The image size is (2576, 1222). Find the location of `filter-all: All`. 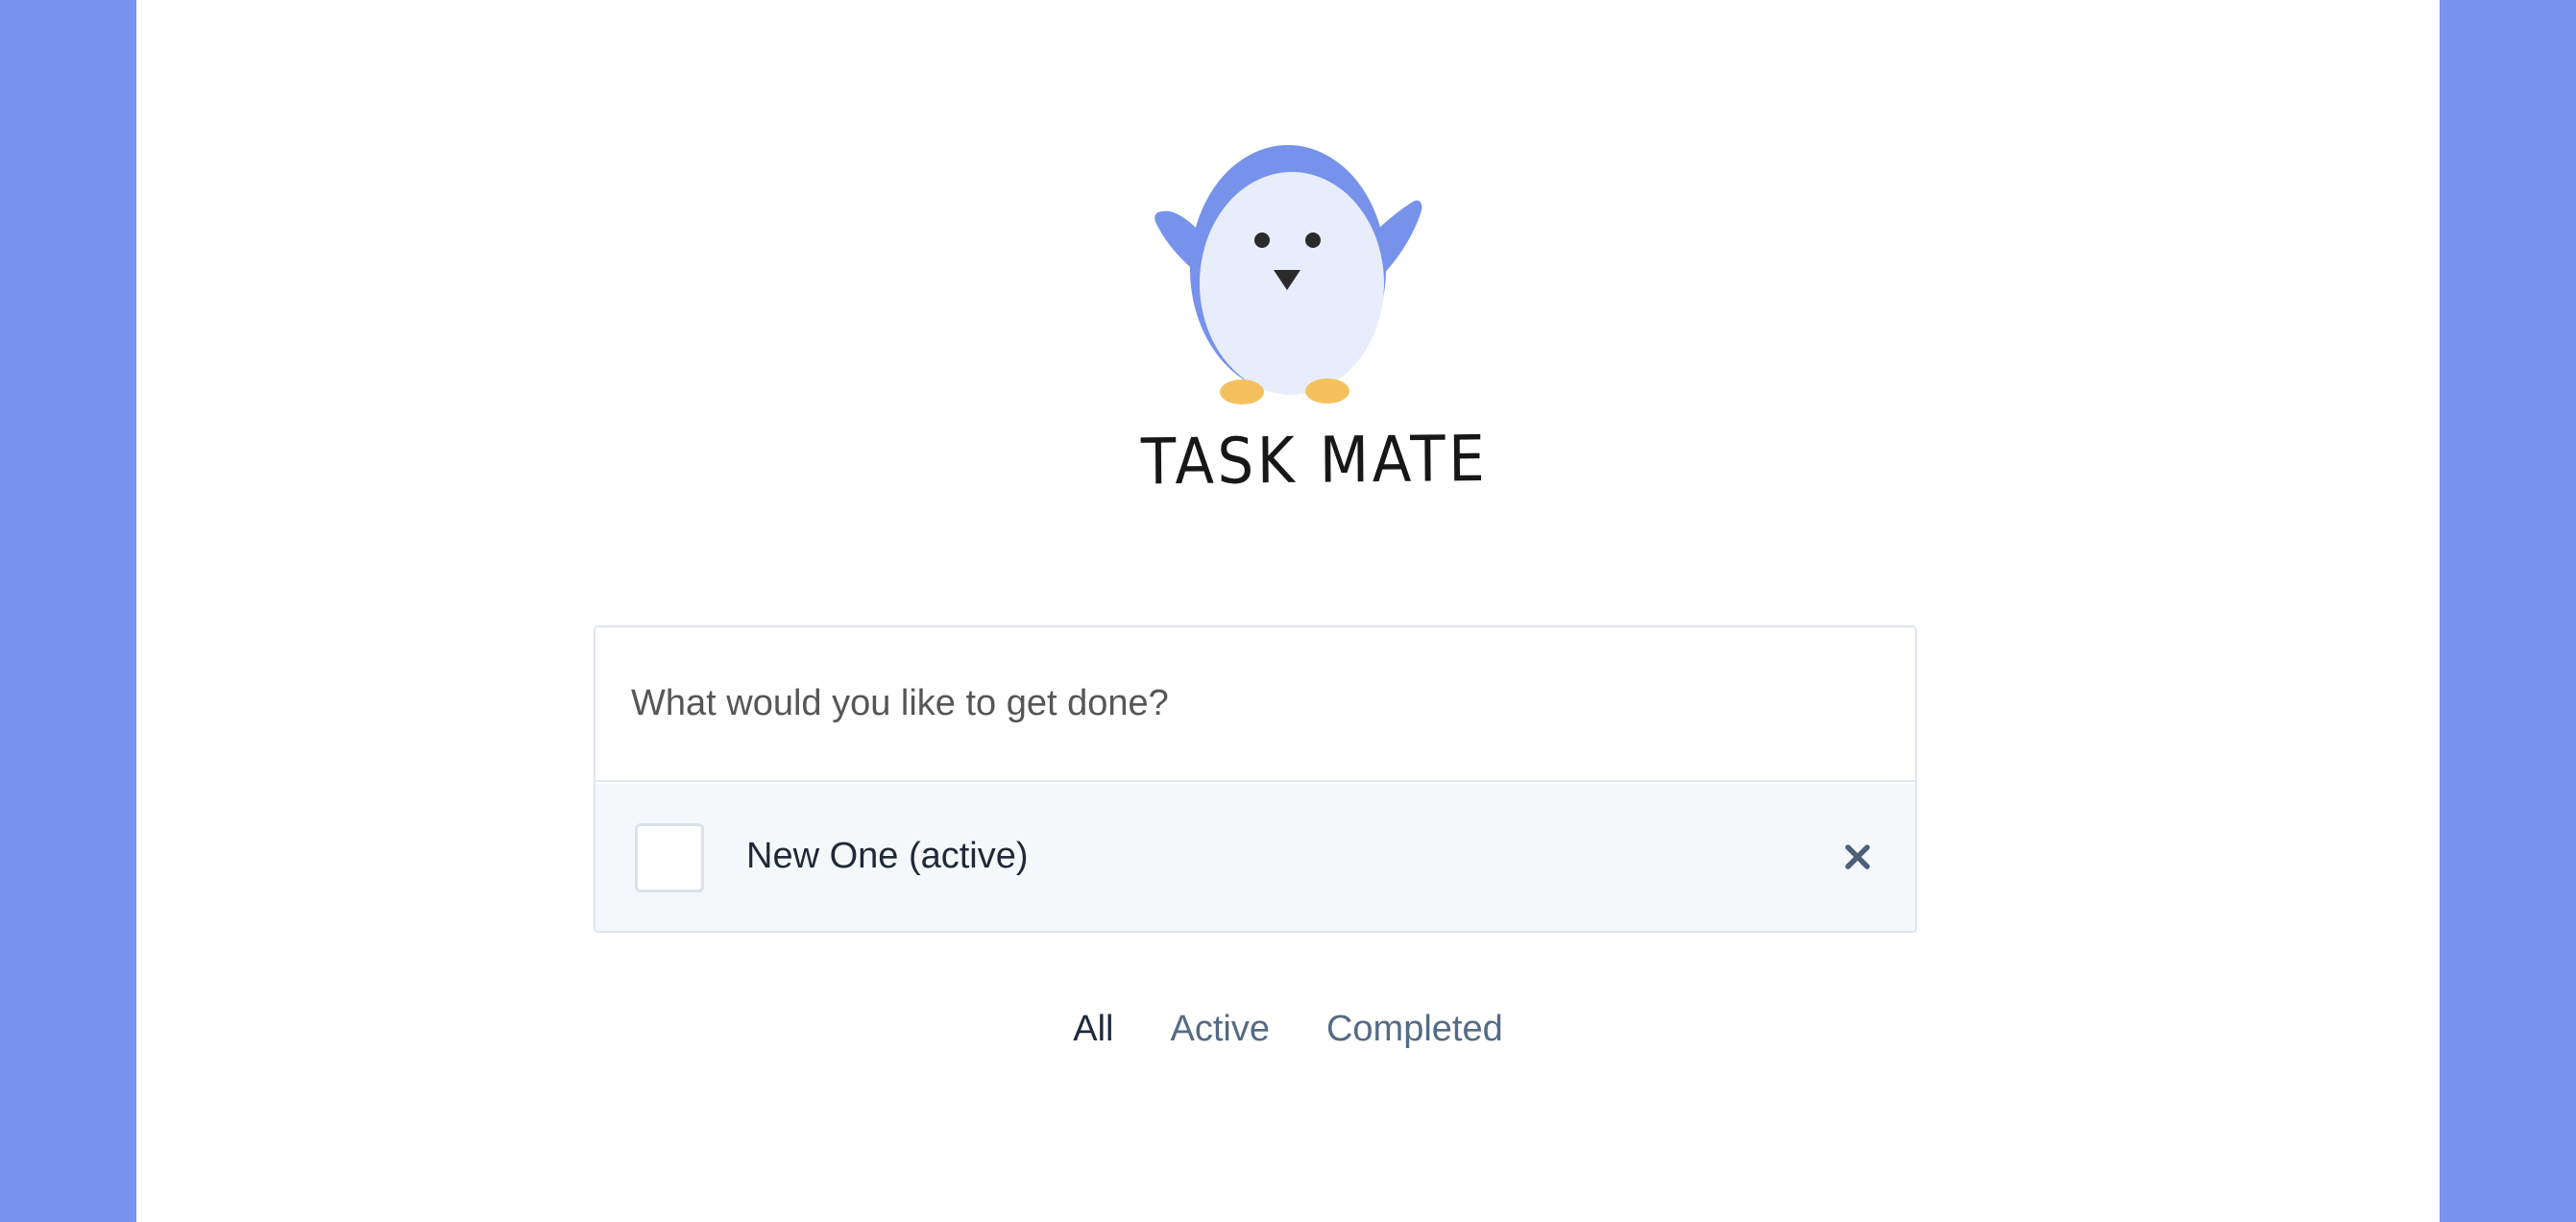

filter-all: All is located at coordinates (1093, 1029).